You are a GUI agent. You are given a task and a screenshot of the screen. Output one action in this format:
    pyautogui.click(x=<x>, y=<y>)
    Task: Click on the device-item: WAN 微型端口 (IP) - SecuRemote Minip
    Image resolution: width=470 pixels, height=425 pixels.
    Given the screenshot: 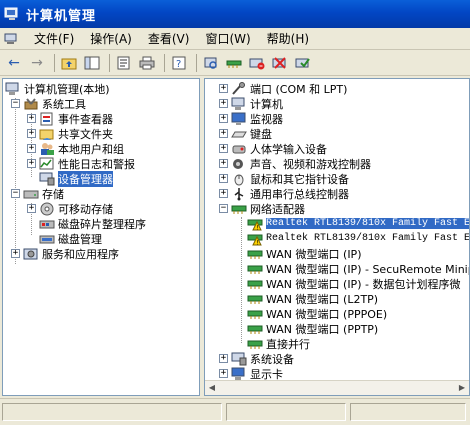 What is the action you would take?
    pyautogui.click(x=358, y=268)
    